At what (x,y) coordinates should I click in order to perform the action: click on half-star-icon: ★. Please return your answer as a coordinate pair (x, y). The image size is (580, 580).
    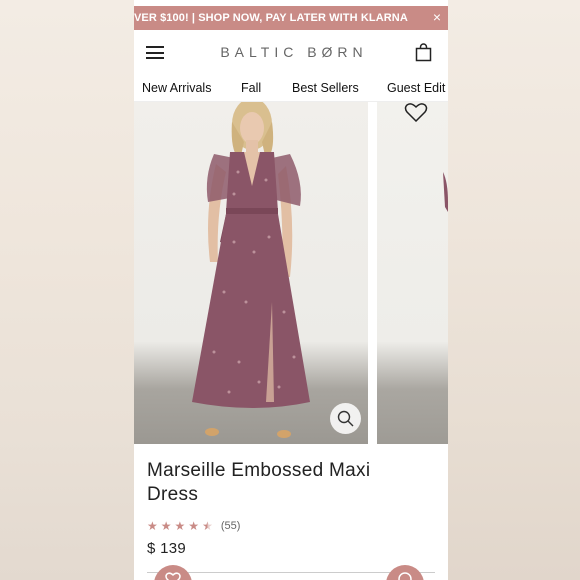
    Looking at the image, I should click on (207, 526).